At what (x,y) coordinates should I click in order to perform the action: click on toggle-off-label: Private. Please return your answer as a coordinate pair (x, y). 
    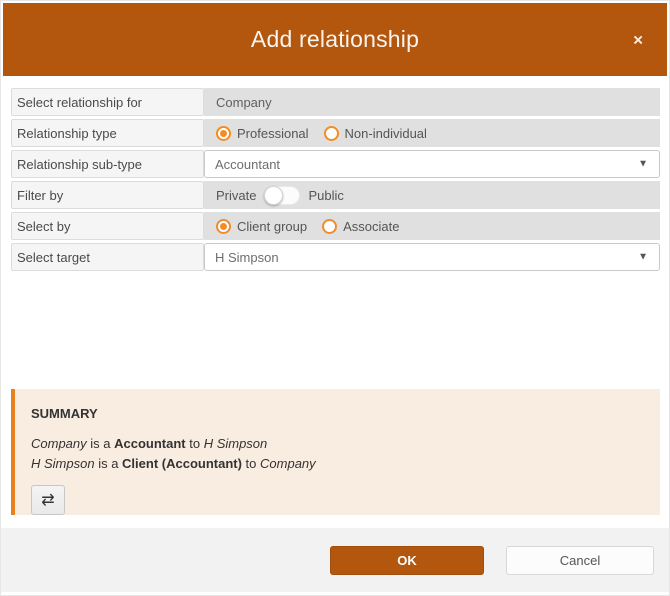
    Looking at the image, I should click on (236, 195).